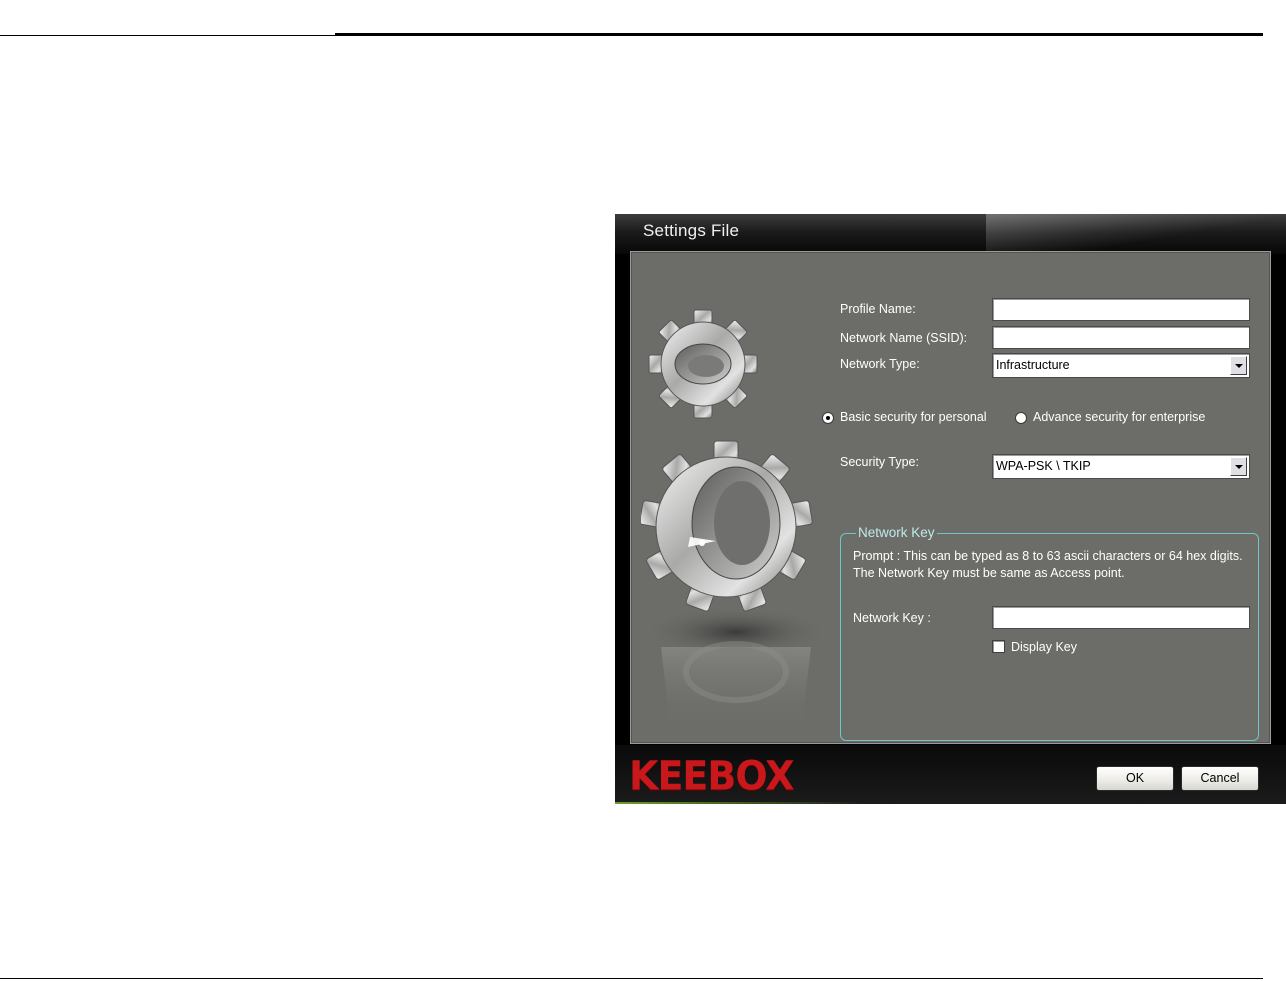 Image resolution: width=1286 pixels, height=981 pixels. What do you see at coordinates (691, 230) in the screenshot?
I see `dialog-title: Settings File` at bounding box center [691, 230].